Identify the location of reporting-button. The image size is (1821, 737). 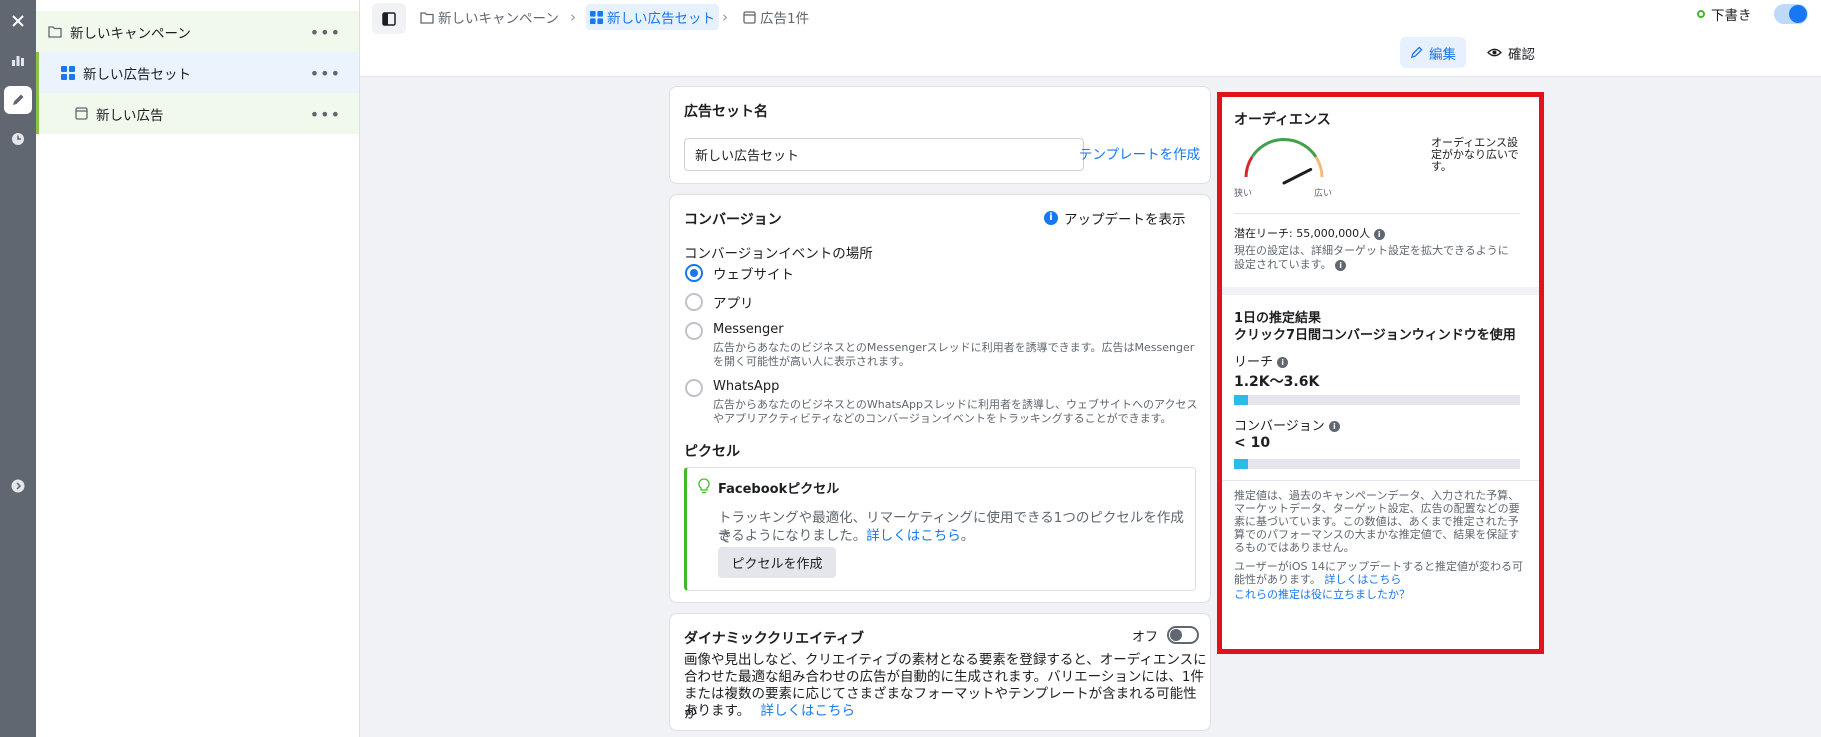
(18, 60).